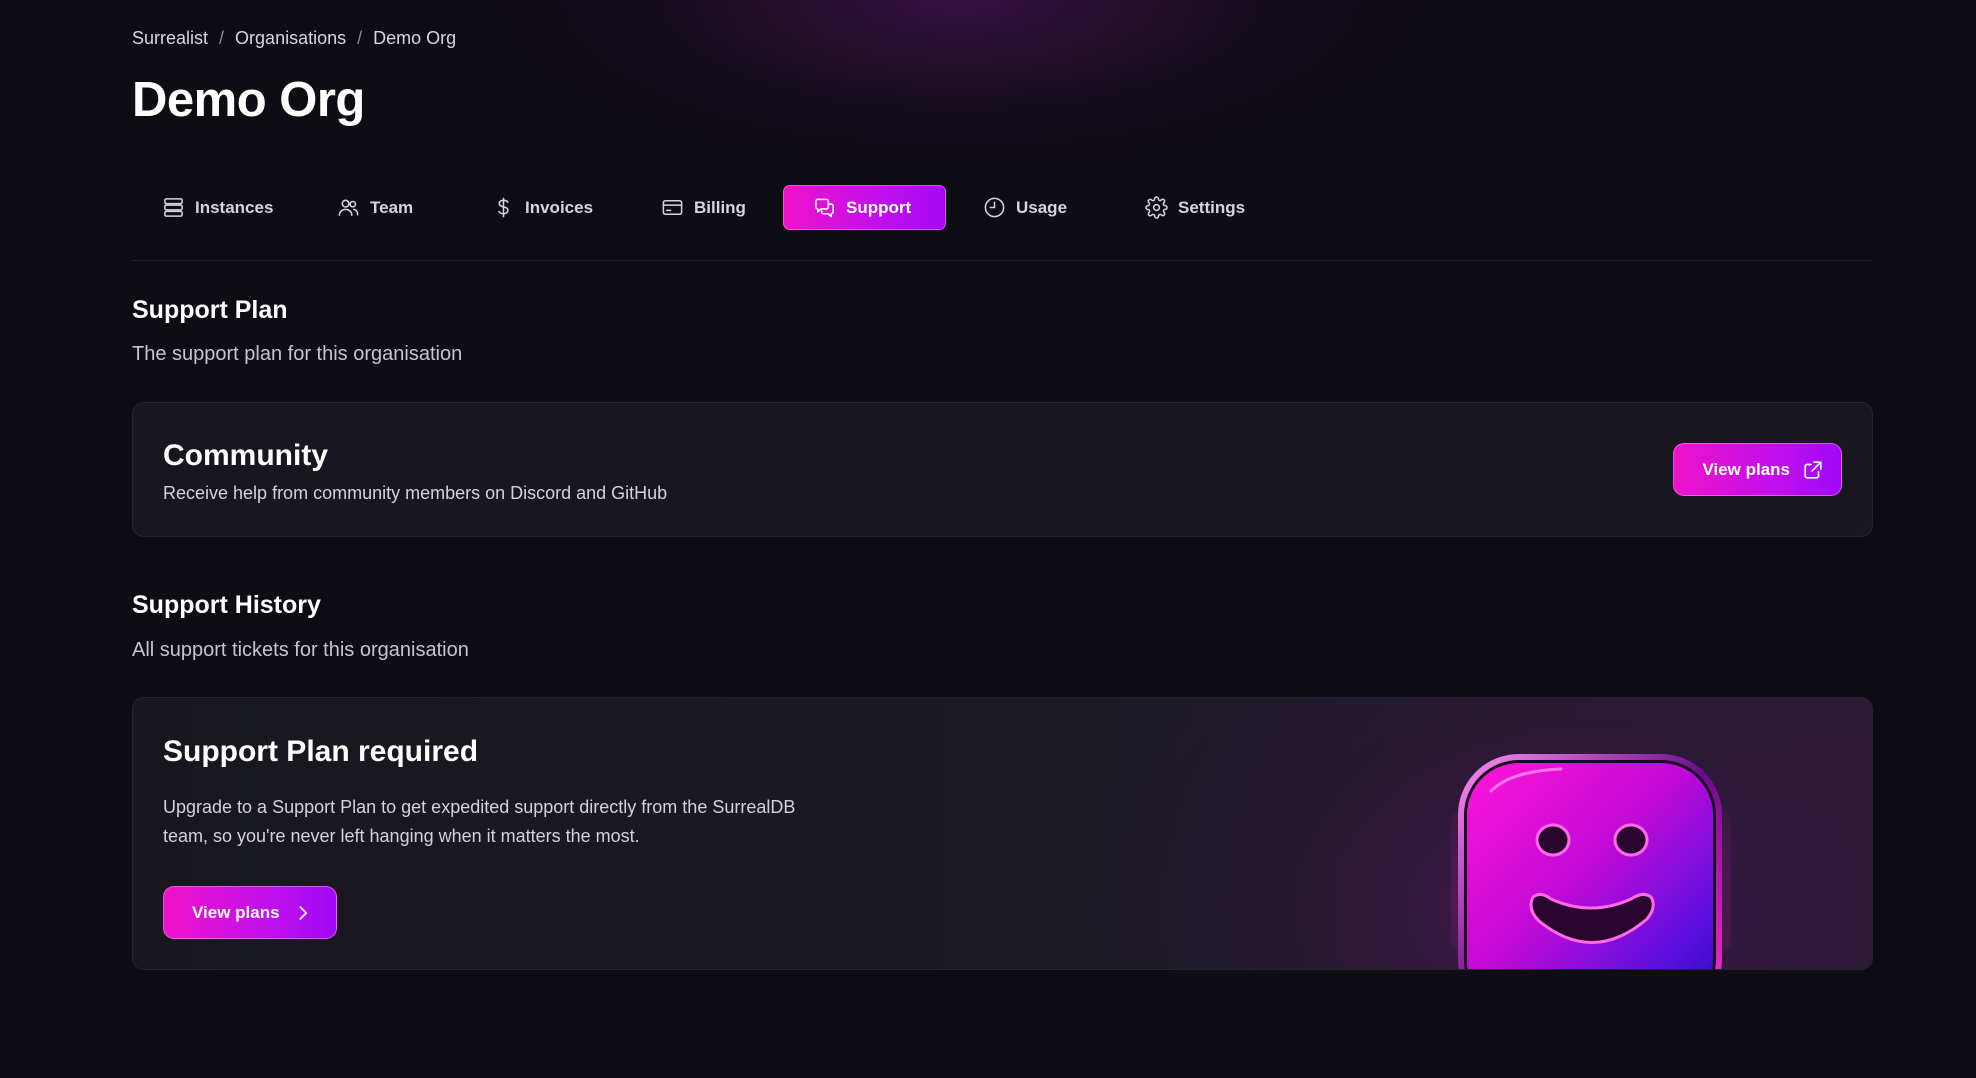 The image size is (1976, 1078). What do you see at coordinates (248, 100) in the screenshot?
I see `page-title: Demo Org` at bounding box center [248, 100].